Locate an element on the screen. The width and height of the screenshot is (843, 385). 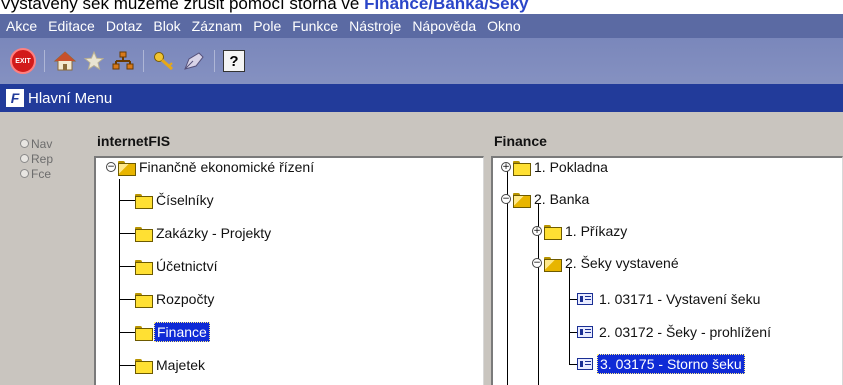
favorites-button is located at coordinates (94, 61).